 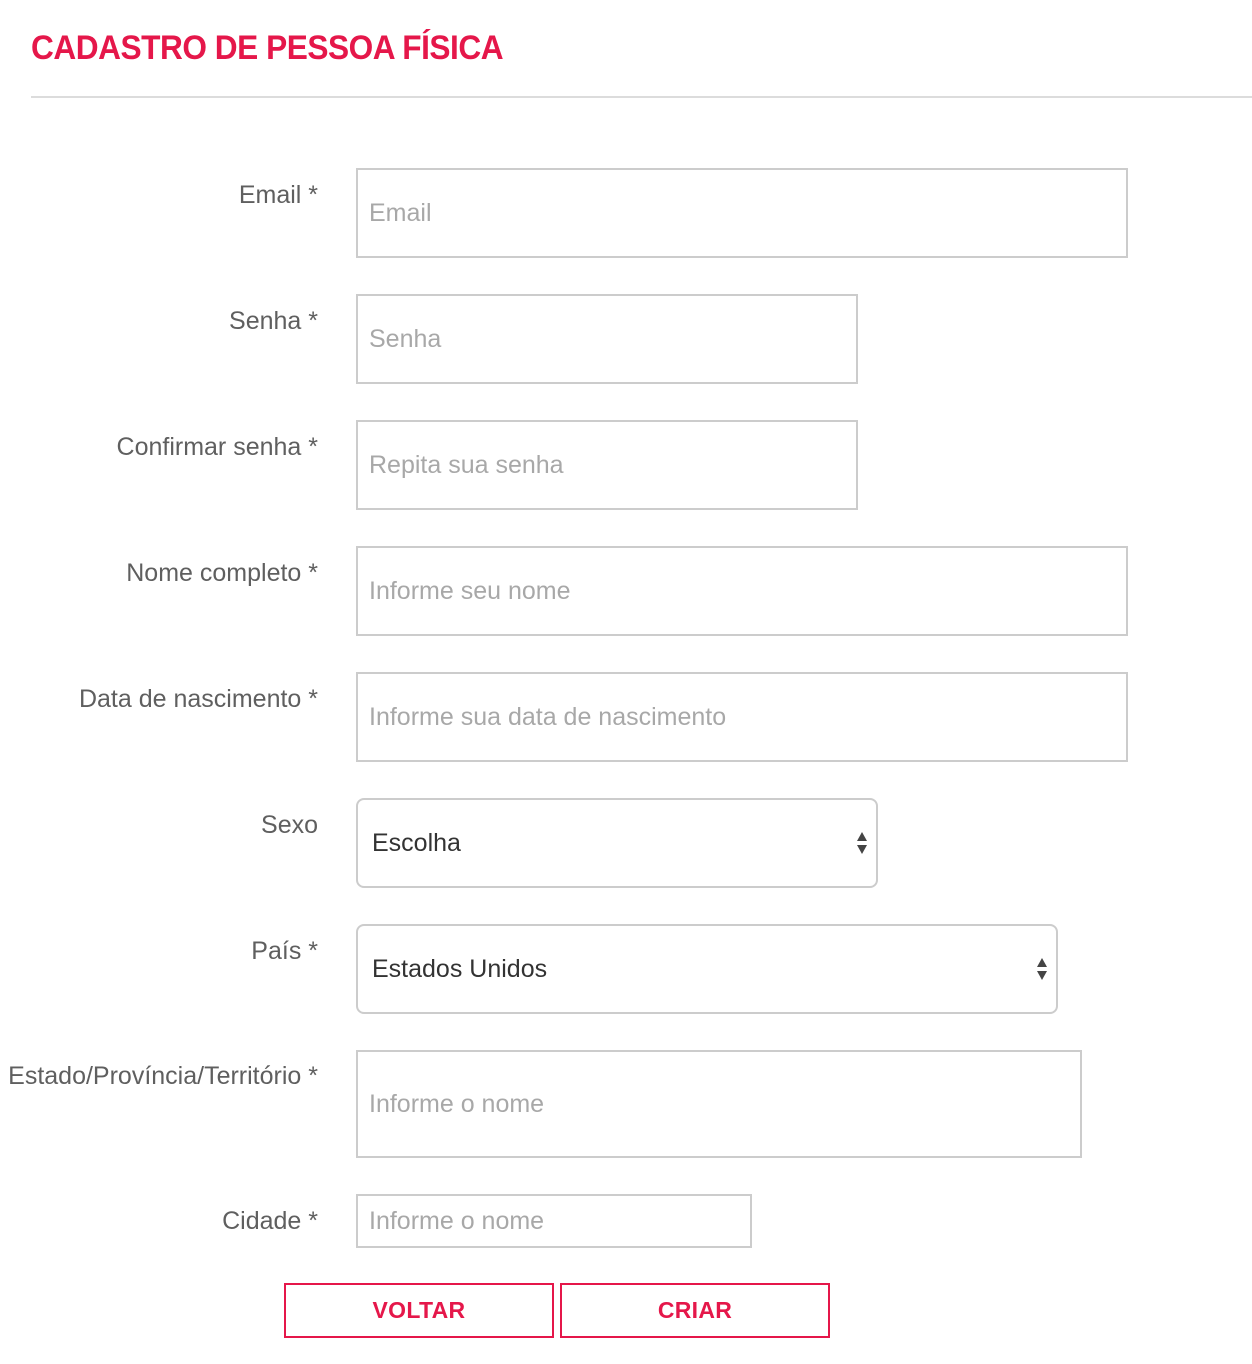 What do you see at coordinates (289, 825) in the screenshot?
I see `sex-label: Sexo` at bounding box center [289, 825].